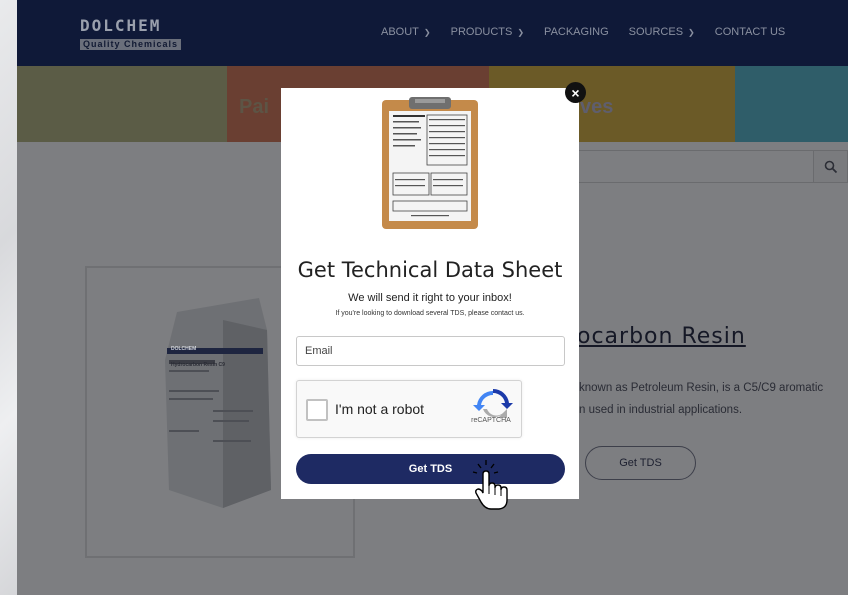  Describe the element at coordinates (430, 298) in the screenshot. I see `modal-subtitle: We will send it right to your inbox!` at that location.